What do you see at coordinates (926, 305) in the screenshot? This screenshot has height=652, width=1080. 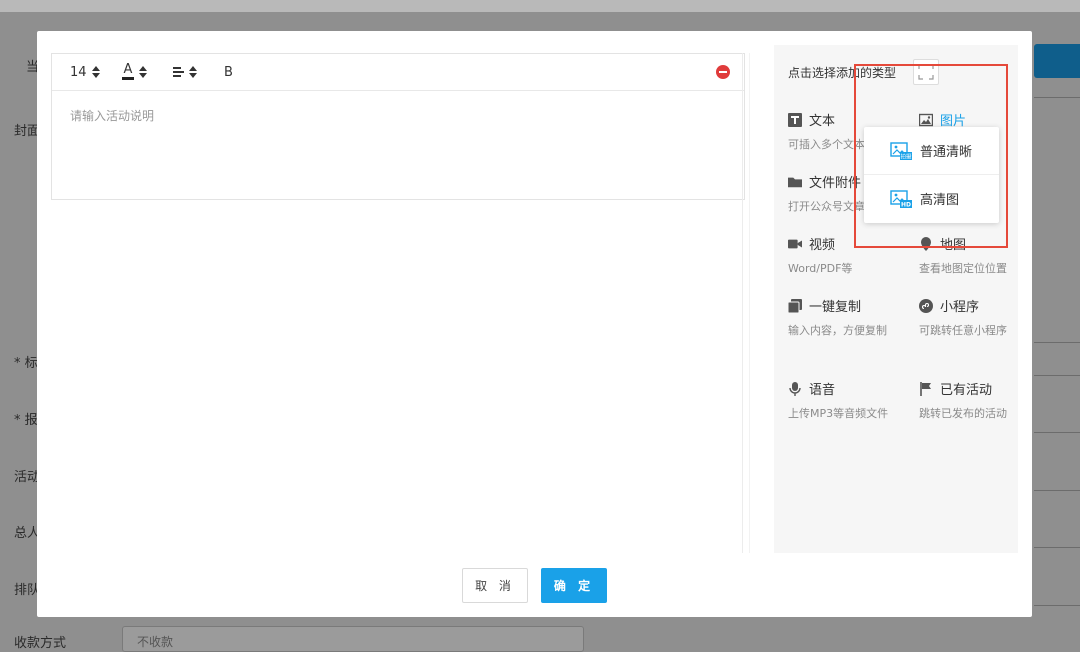 I see `mini-program-icon` at bounding box center [926, 305].